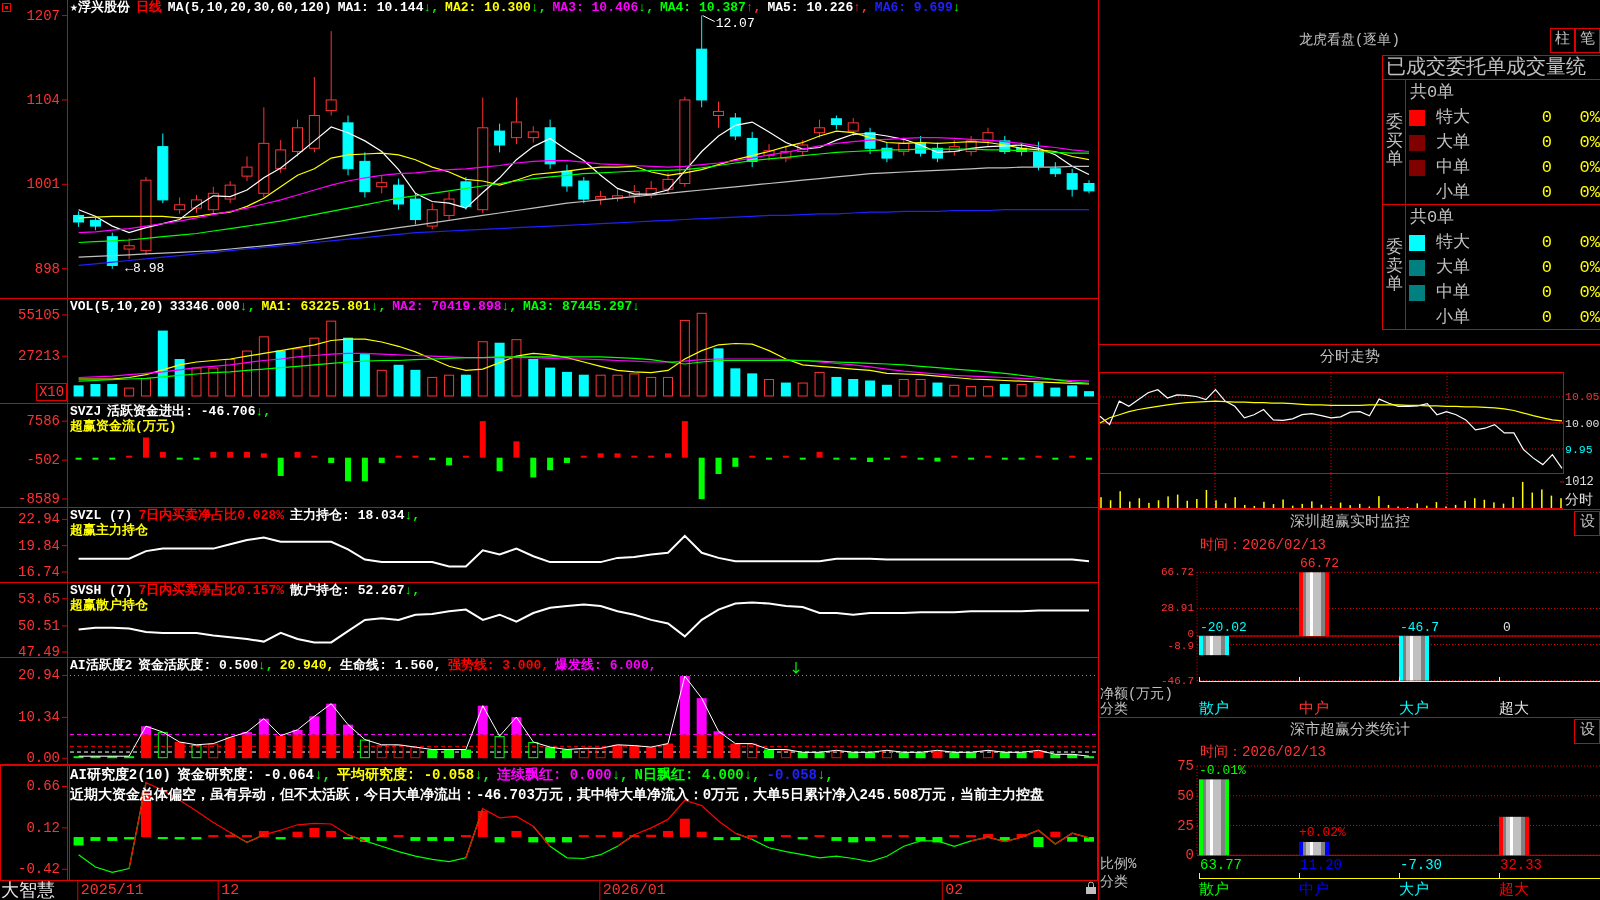 The image size is (1600, 900). I want to click on axis-label: 1001, so click(43, 184).